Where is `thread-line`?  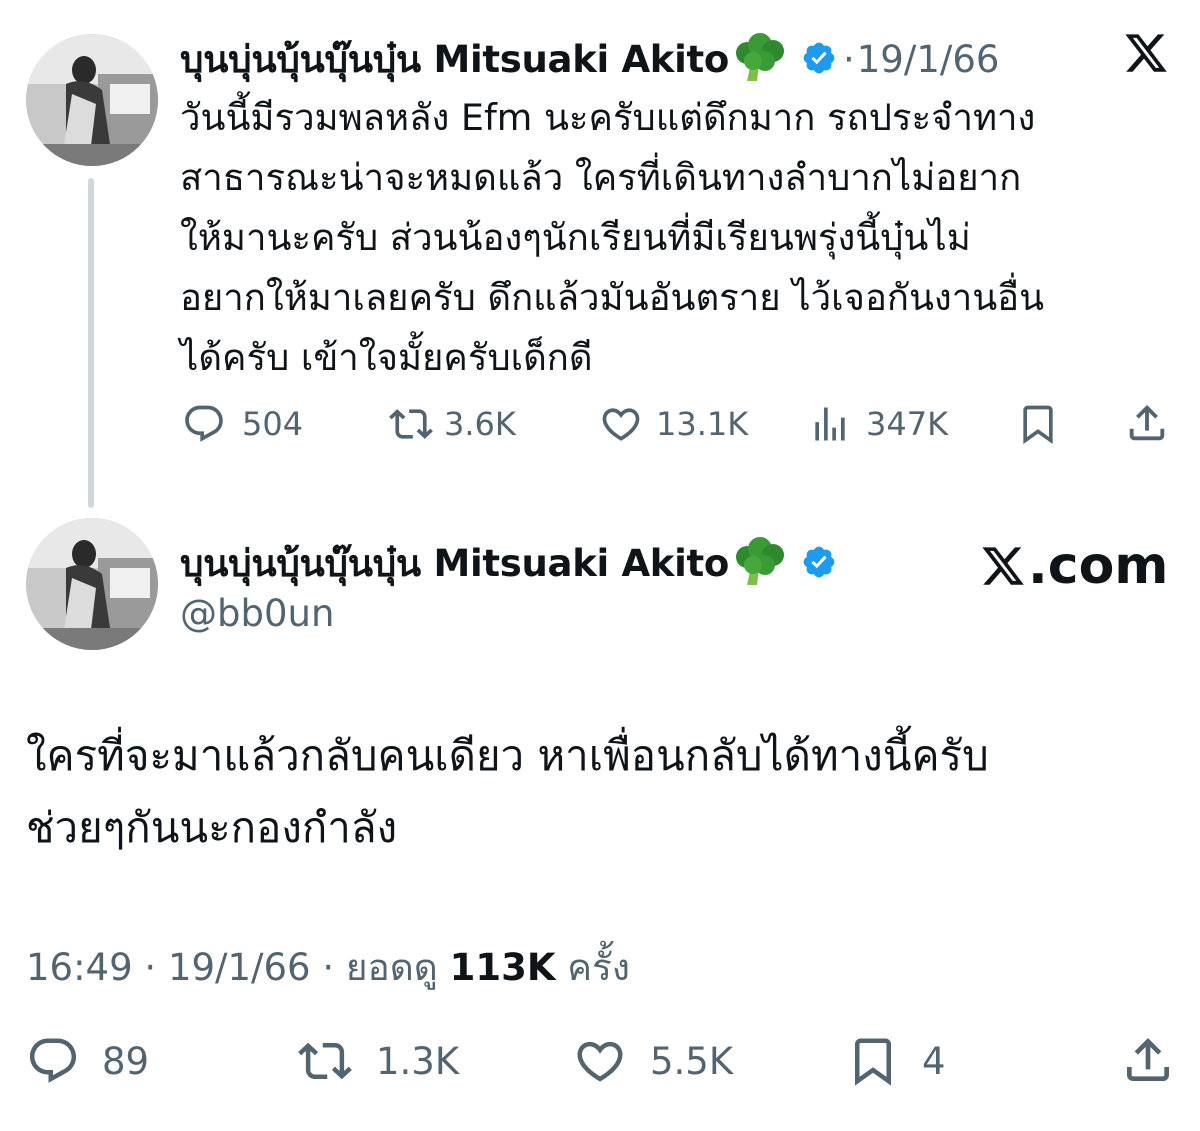 thread-line is located at coordinates (91, 343).